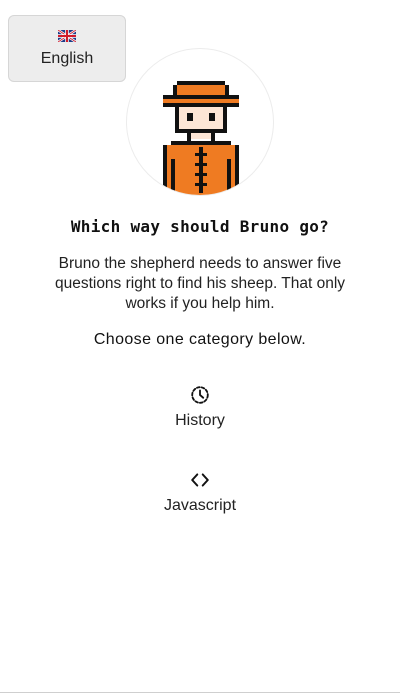 The height and width of the screenshot is (695, 400). I want to click on category-history-label: History, so click(200, 420).